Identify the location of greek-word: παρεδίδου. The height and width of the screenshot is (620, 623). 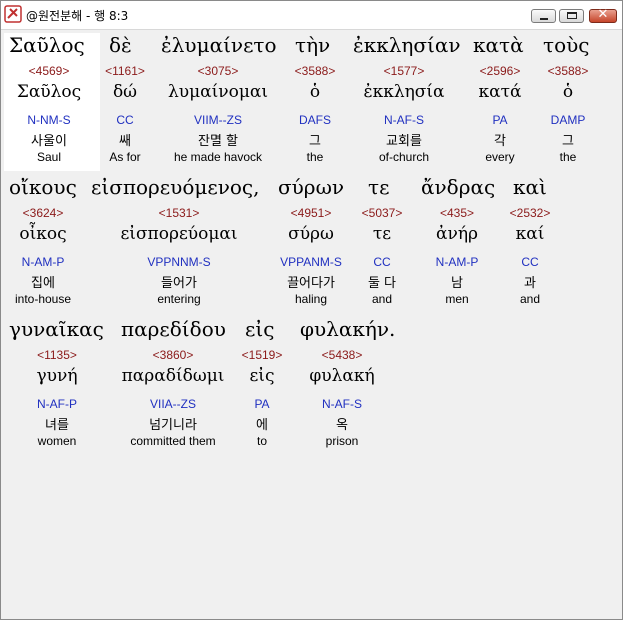
(173, 329).